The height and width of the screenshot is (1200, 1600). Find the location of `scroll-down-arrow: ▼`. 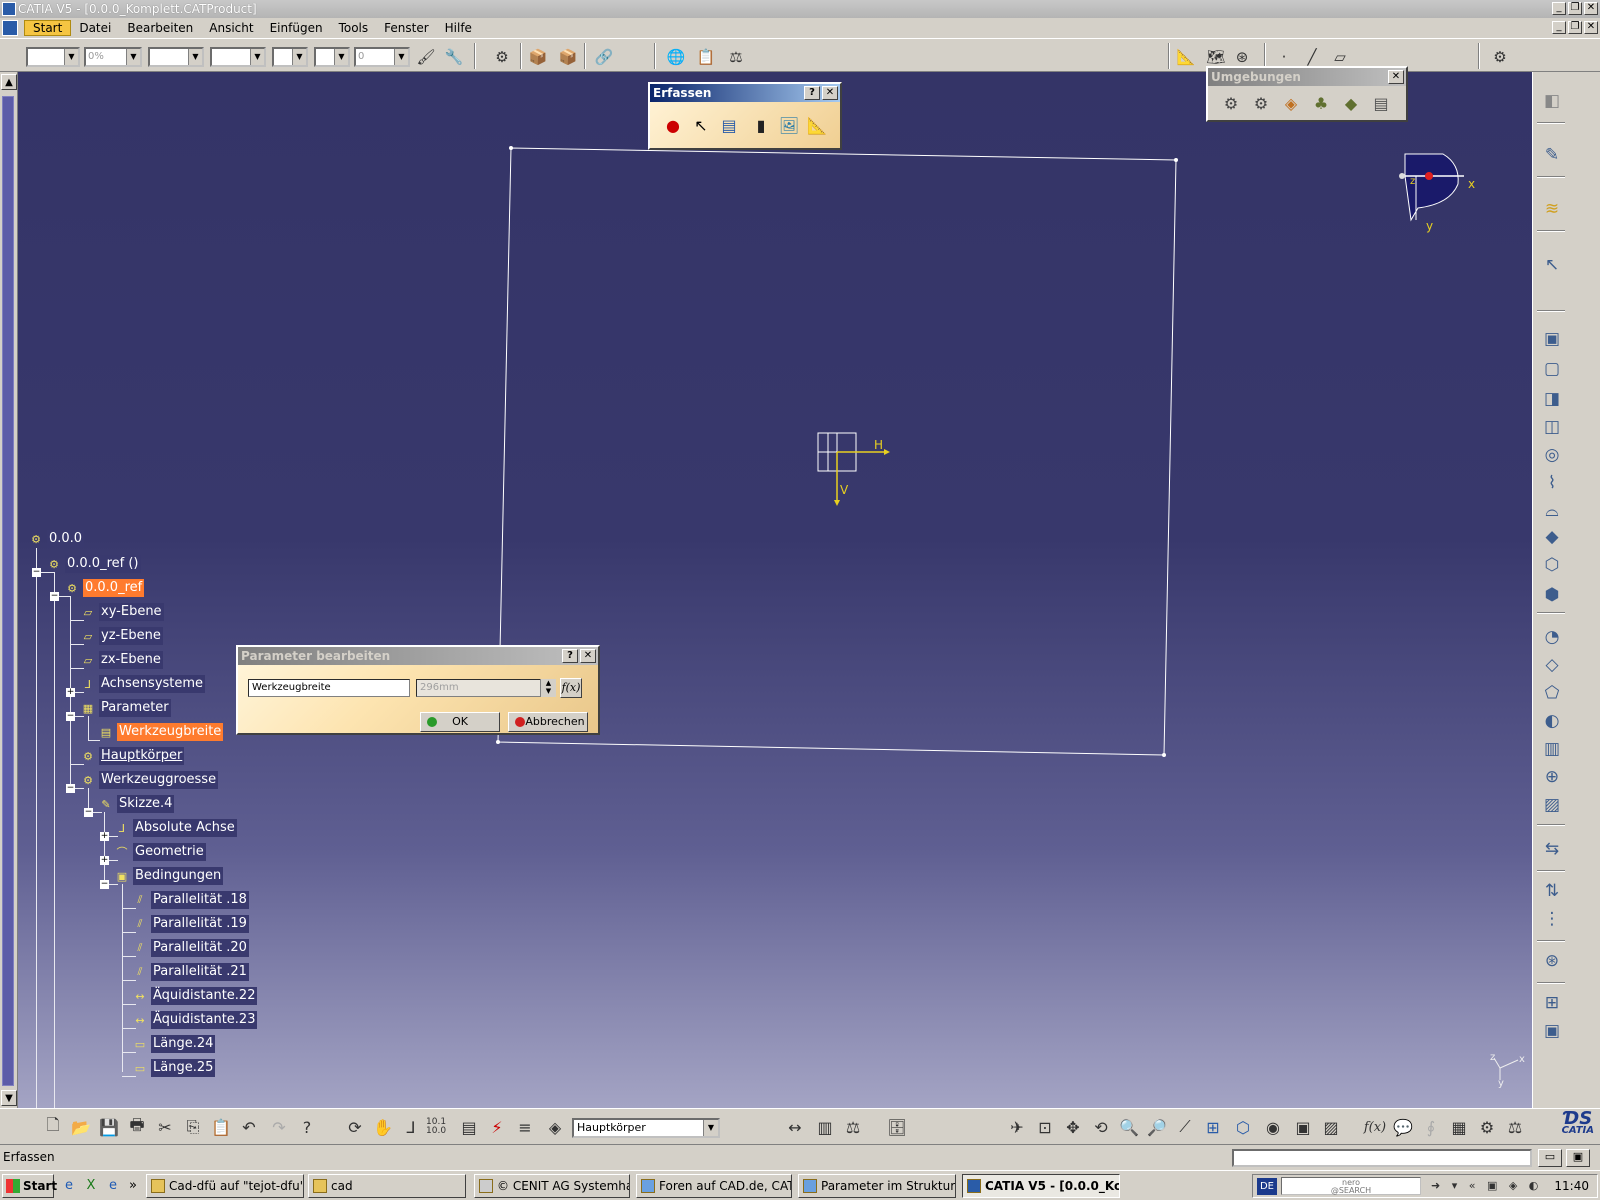

scroll-down-arrow: ▼ is located at coordinates (9, 1098).